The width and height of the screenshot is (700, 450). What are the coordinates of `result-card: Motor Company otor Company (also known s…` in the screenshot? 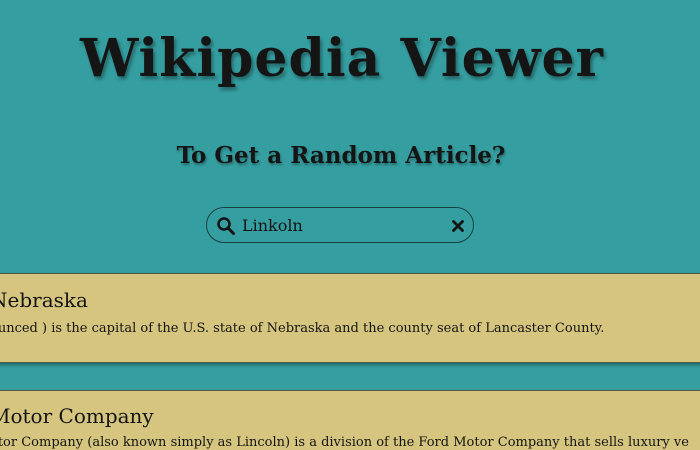 It's located at (350, 420).